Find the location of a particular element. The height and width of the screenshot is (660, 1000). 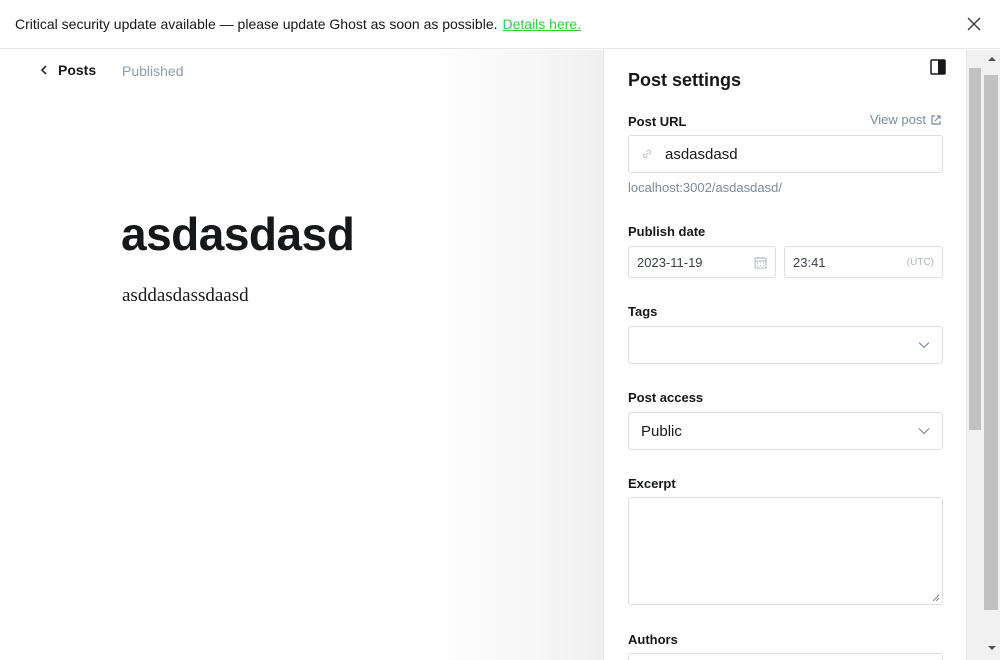

view-post-label: View post is located at coordinates (897, 119).